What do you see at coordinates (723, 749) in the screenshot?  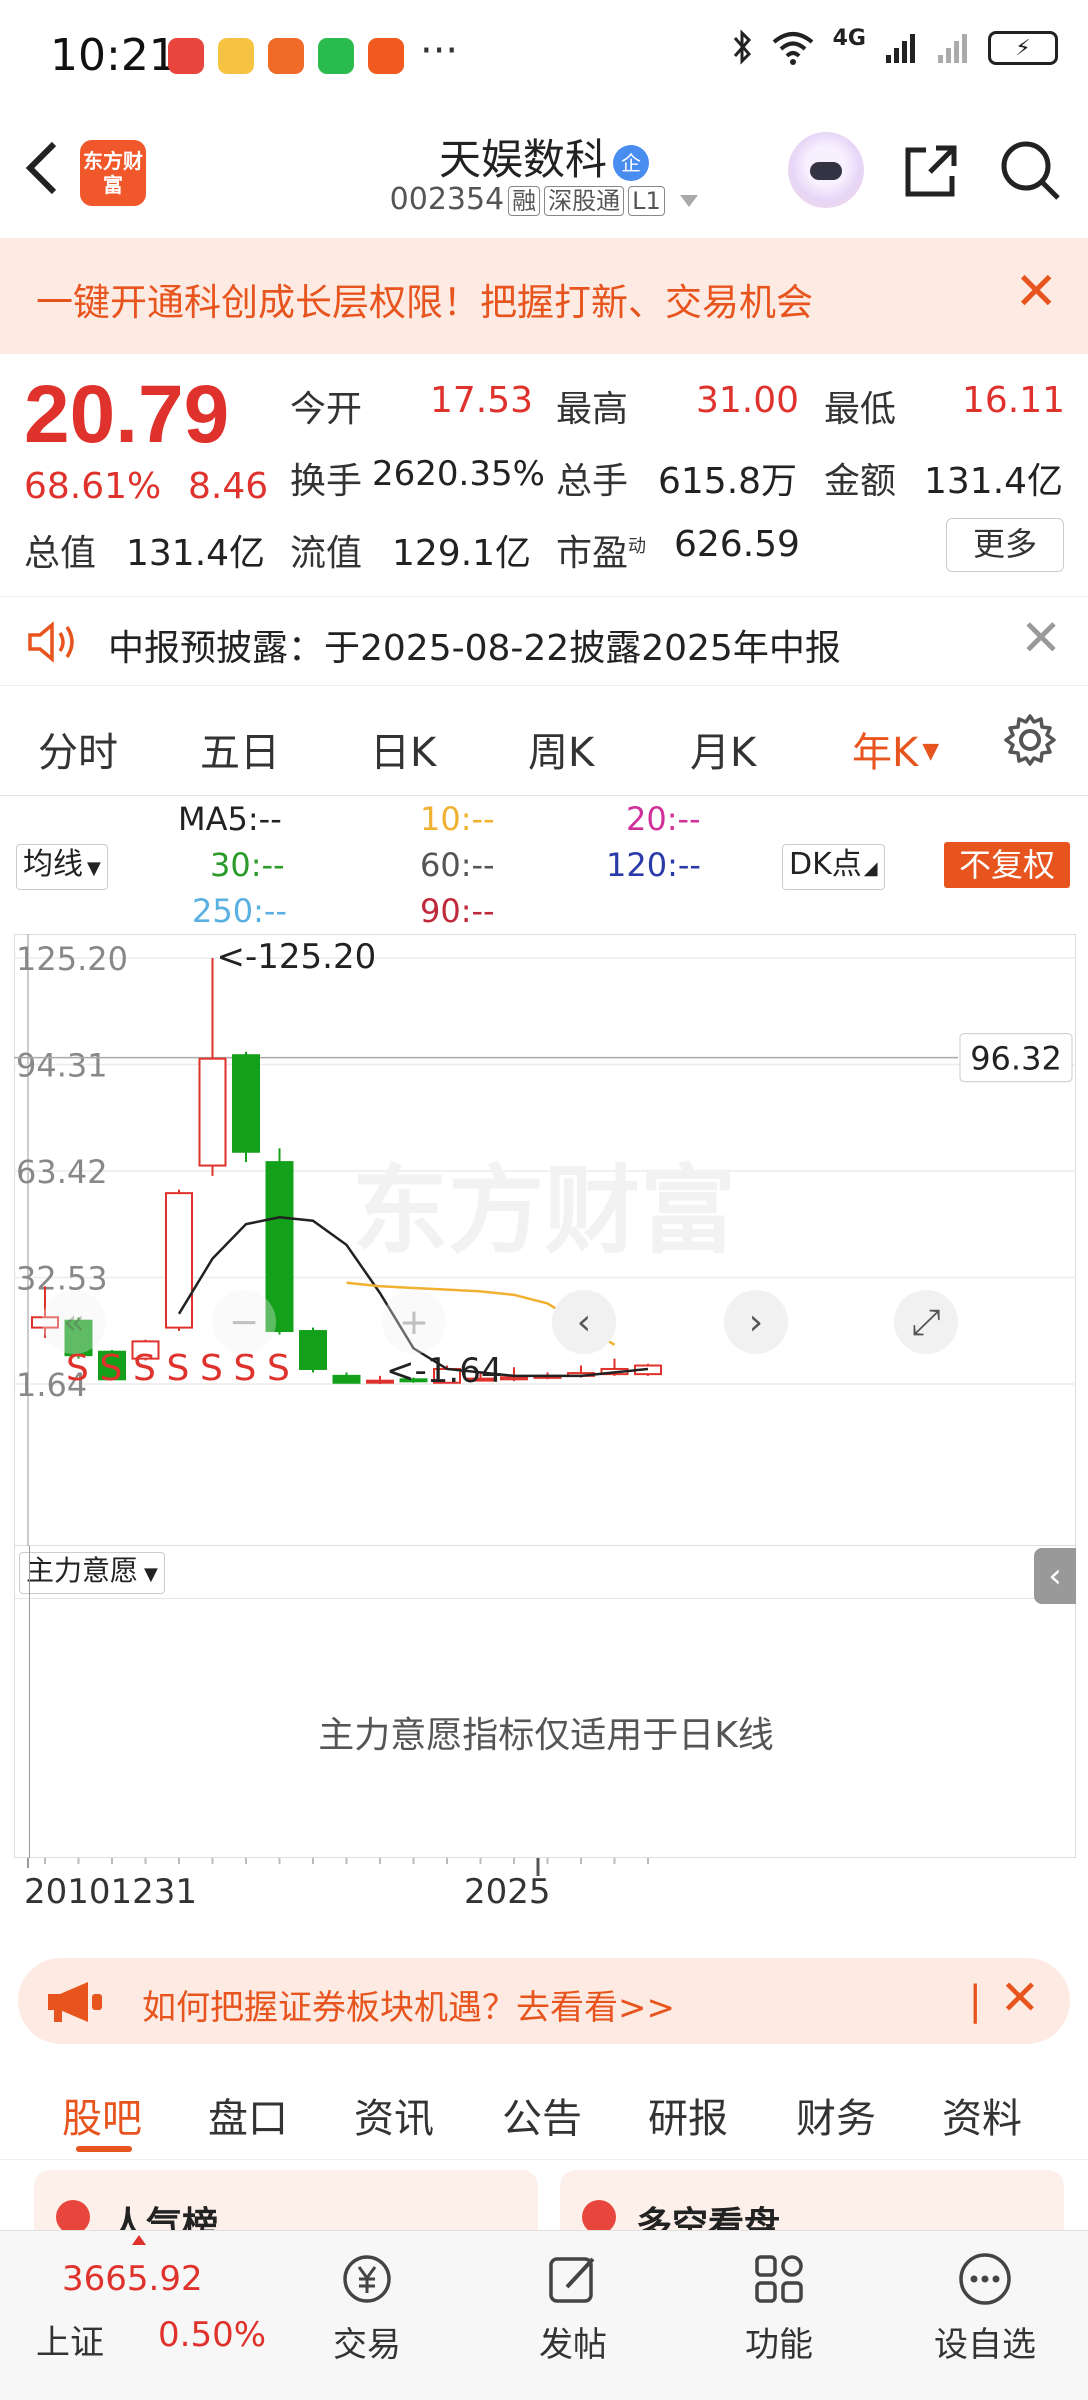 I see `tab-monthly-k: 月K` at bounding box center [723, 749].